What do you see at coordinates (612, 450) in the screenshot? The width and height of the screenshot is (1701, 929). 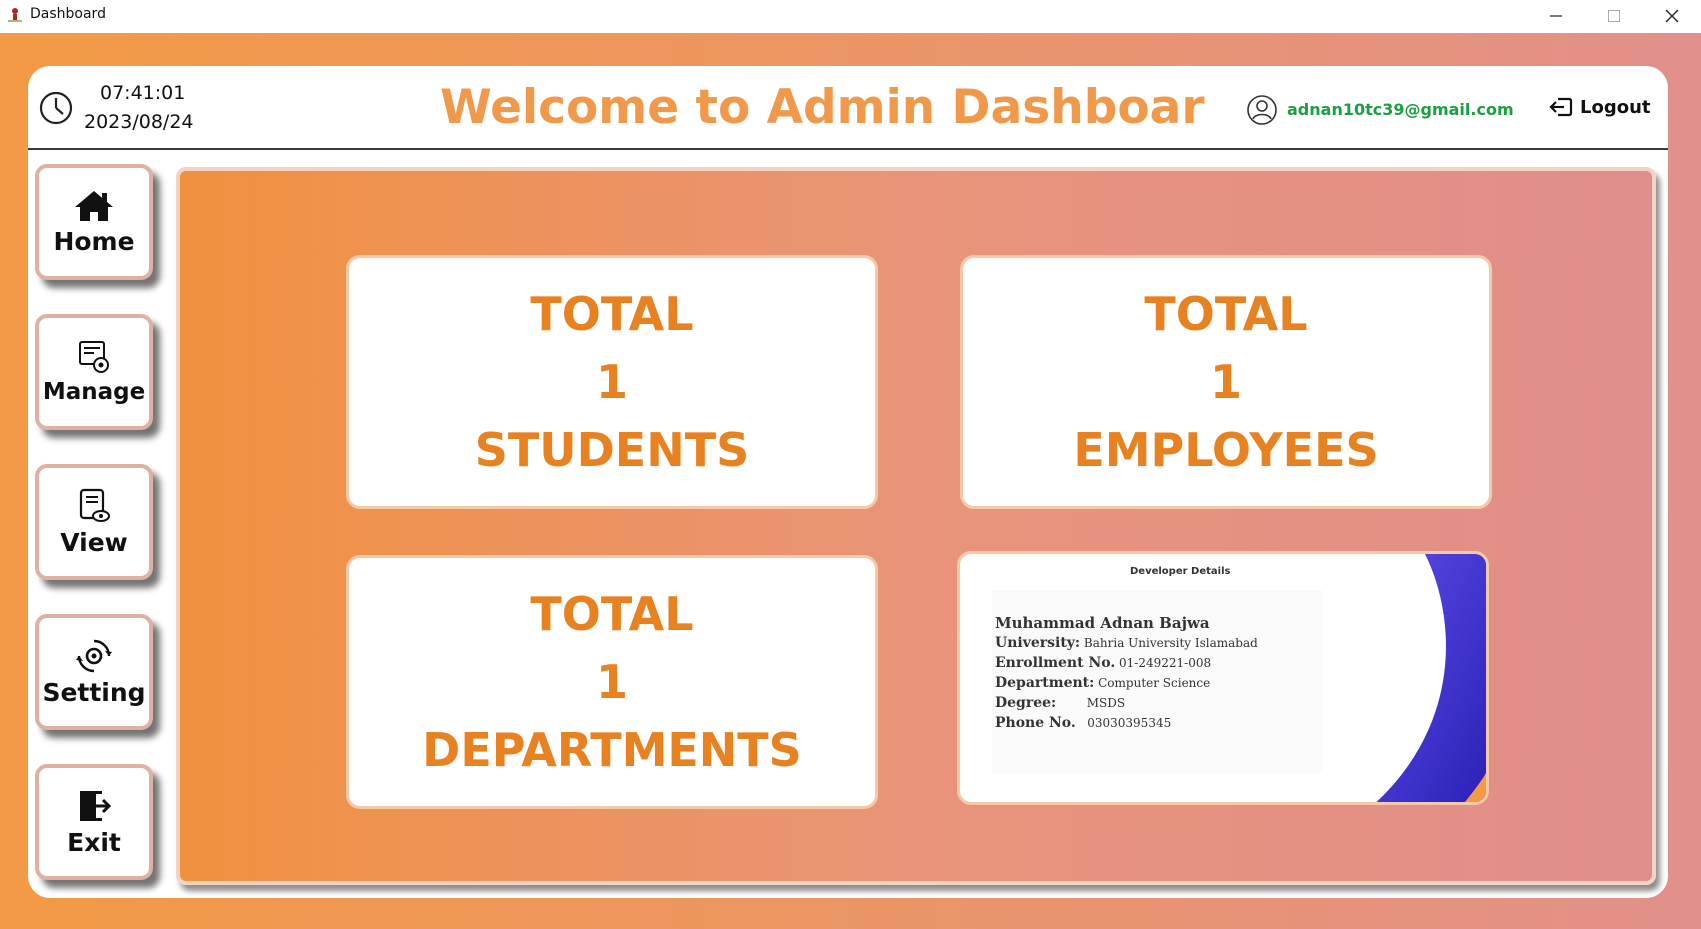 I see `card-label: STUDENTS` at bounding box center [612, 450].